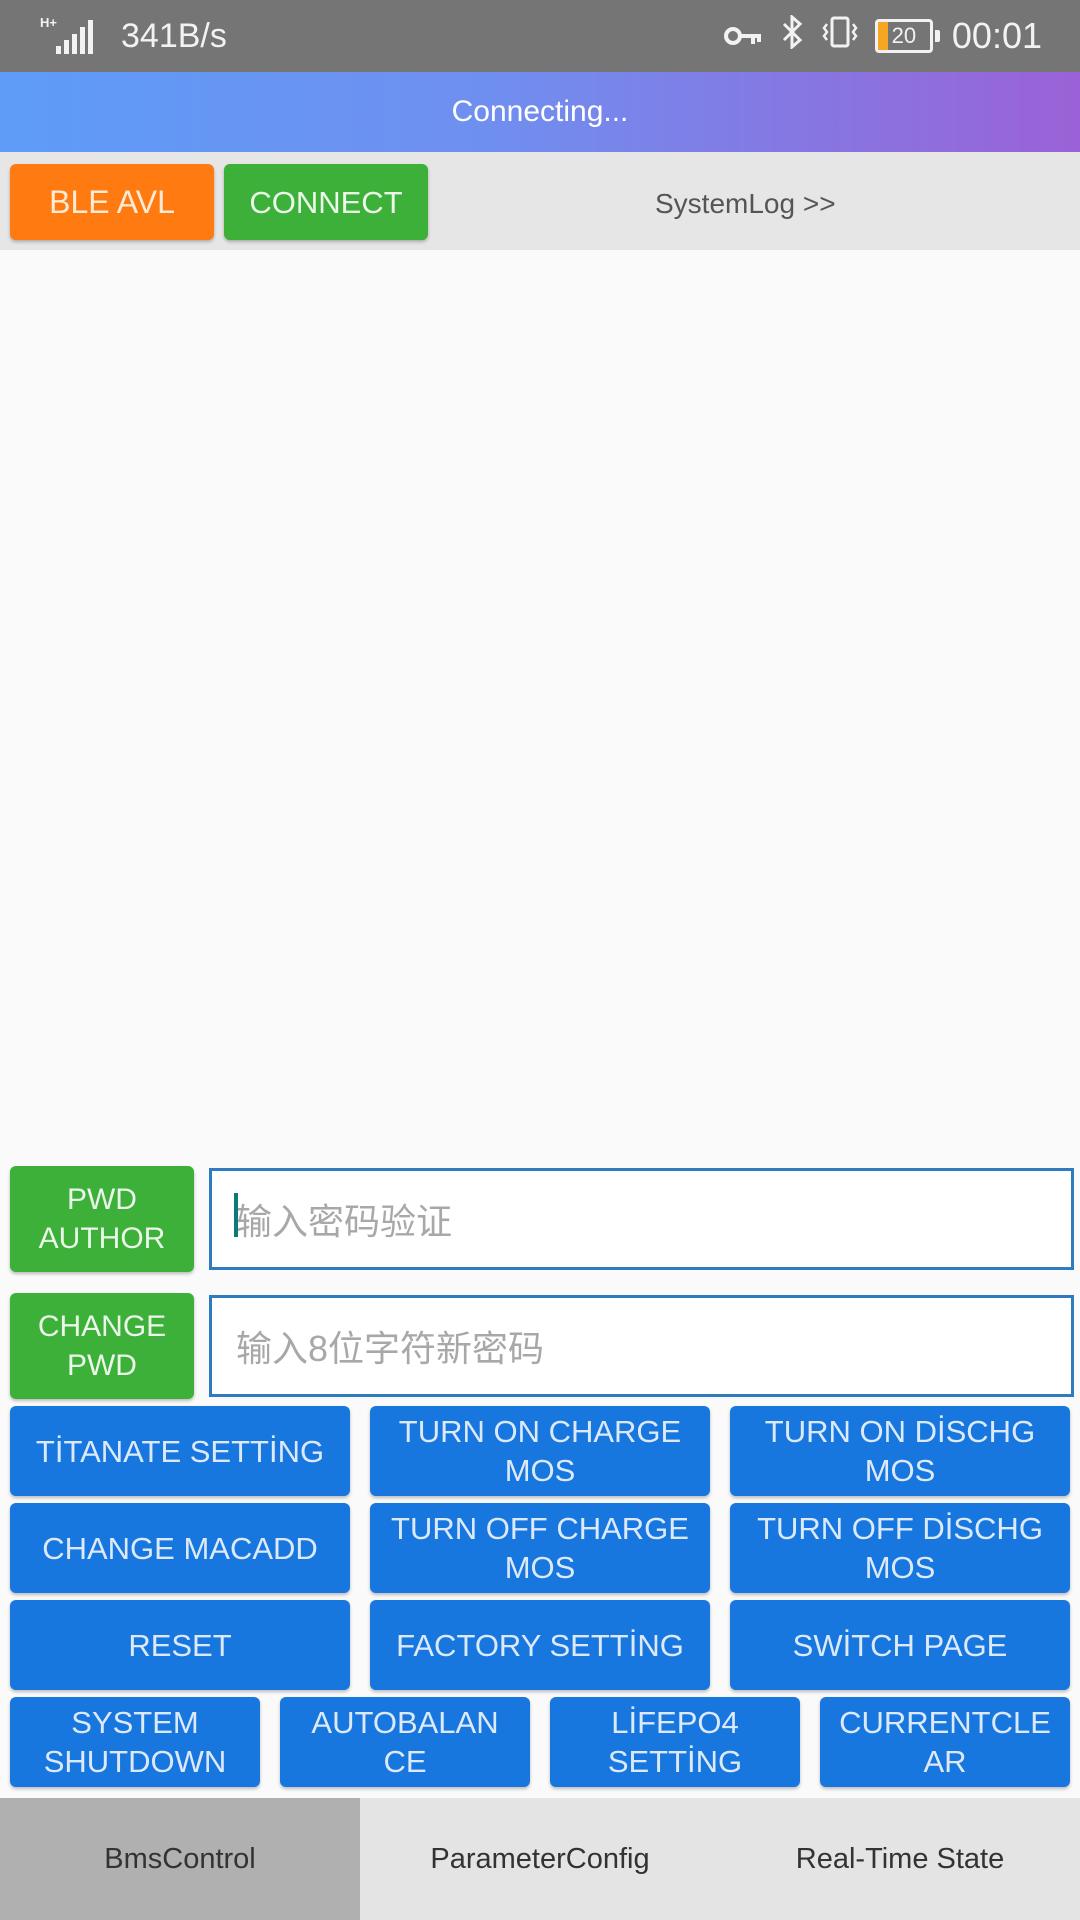 This screenshot has height=1920, width=1080. Describe the element at coordinates (66, 35) in the screenshot. I see `signal-icon: H+` at that location.